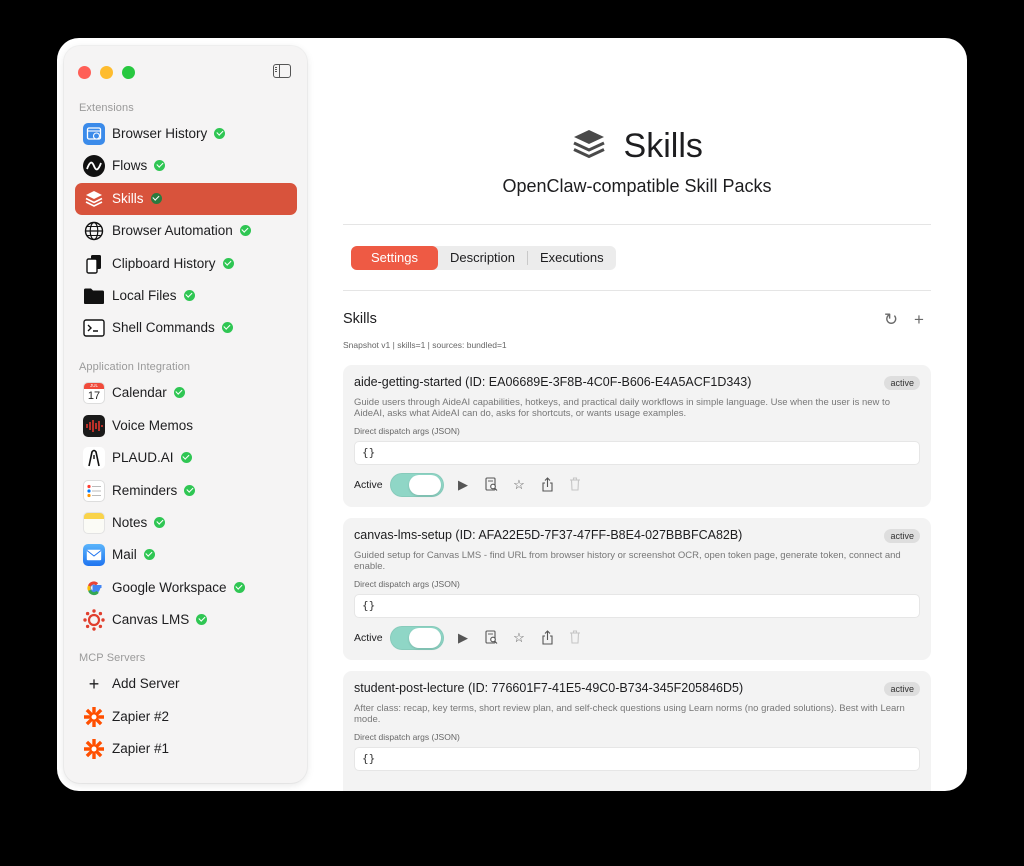 This screenshot has width=1024, height=866. What do you see at coordinates (94, 199) in the screenshot?
I see `skills-icon` at bounding box center [94, 199].